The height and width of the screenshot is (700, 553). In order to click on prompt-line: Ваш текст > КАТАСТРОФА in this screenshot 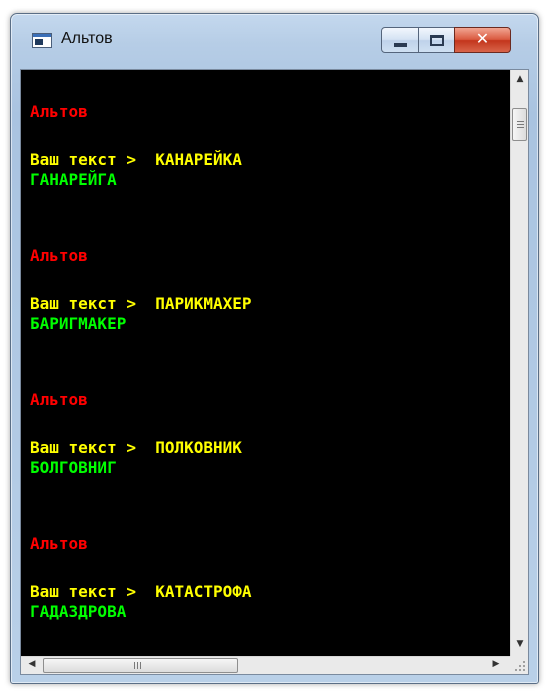, I will do `click(141, 591)`.